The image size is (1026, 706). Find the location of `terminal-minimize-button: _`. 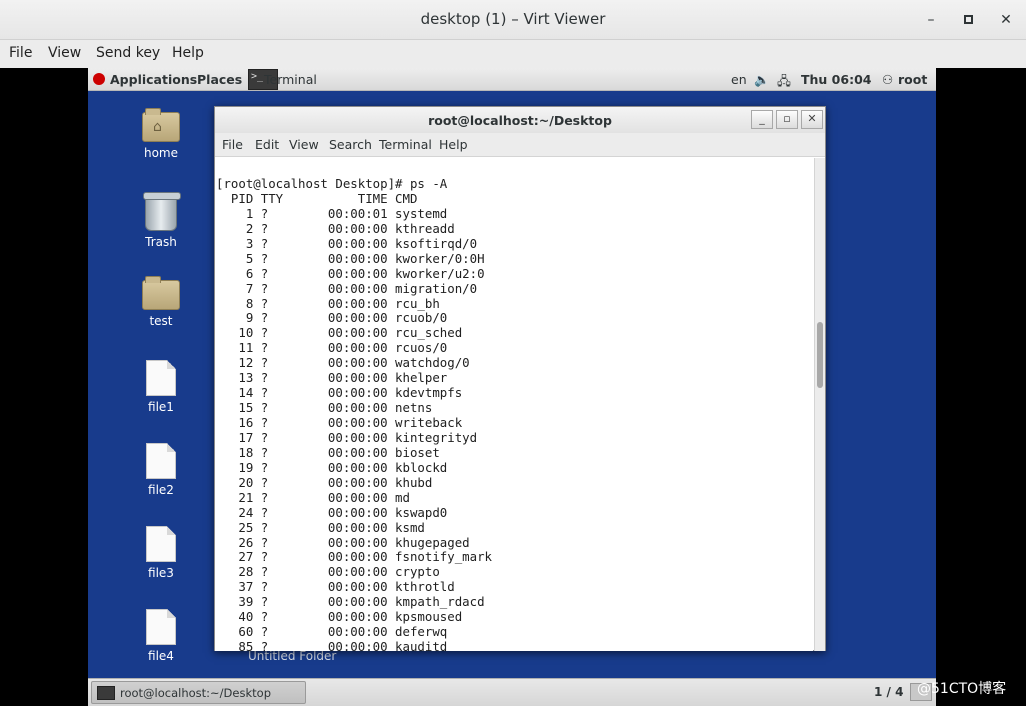

terminal-minimize-button: _ is located at coordinates (762, 119).